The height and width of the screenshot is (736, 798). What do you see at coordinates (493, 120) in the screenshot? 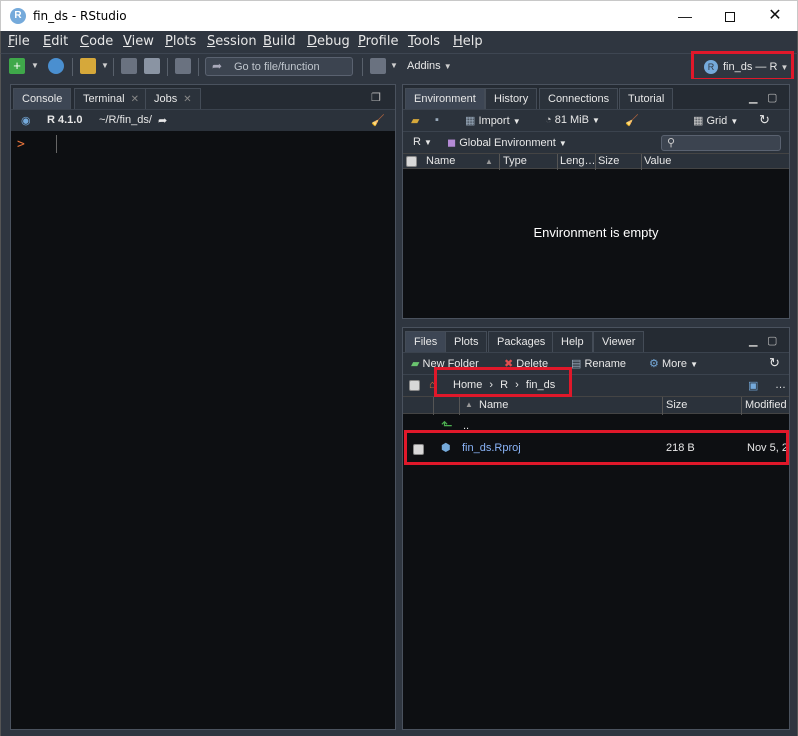
I see `import-dataset-menu: ▦ Import ▼` at bounding box center [493, 120].